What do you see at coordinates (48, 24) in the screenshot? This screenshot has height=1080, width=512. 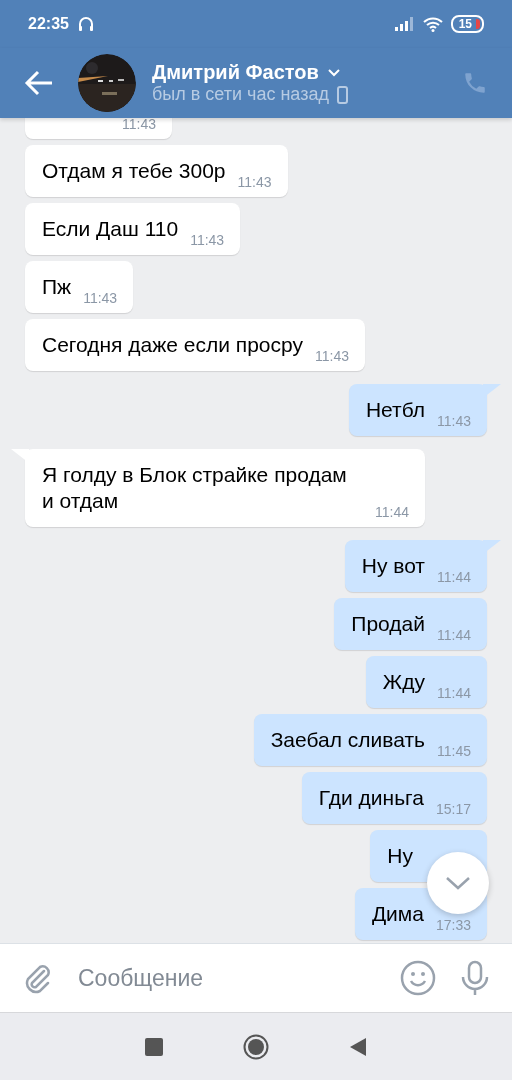 I see `status-time: 22:35` at bounding box center [48, 24].